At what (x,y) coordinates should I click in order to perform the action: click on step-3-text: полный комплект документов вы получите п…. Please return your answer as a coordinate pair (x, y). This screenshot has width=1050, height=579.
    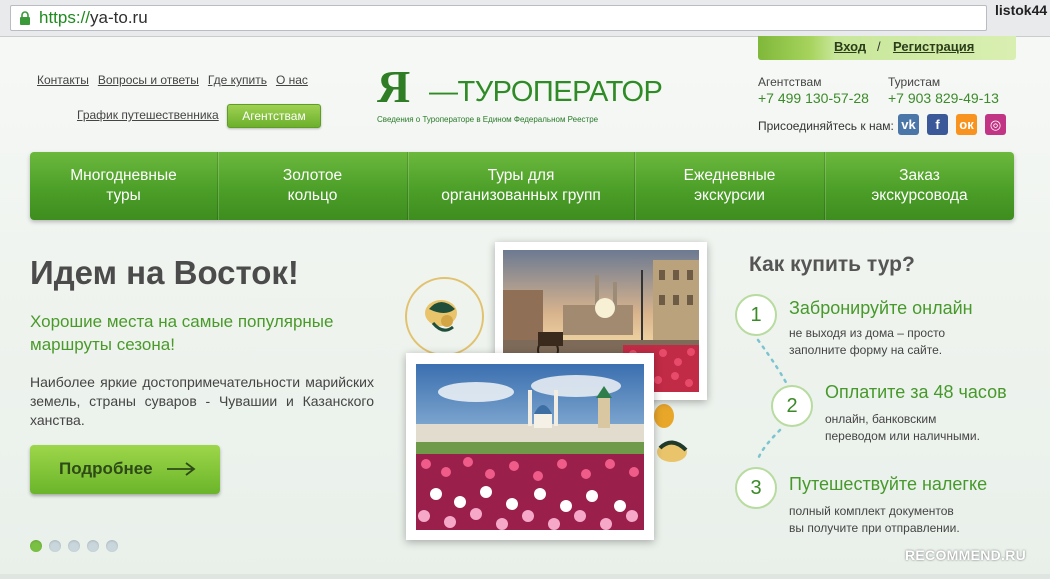
    Looking at the image, I should click on (874, 519).